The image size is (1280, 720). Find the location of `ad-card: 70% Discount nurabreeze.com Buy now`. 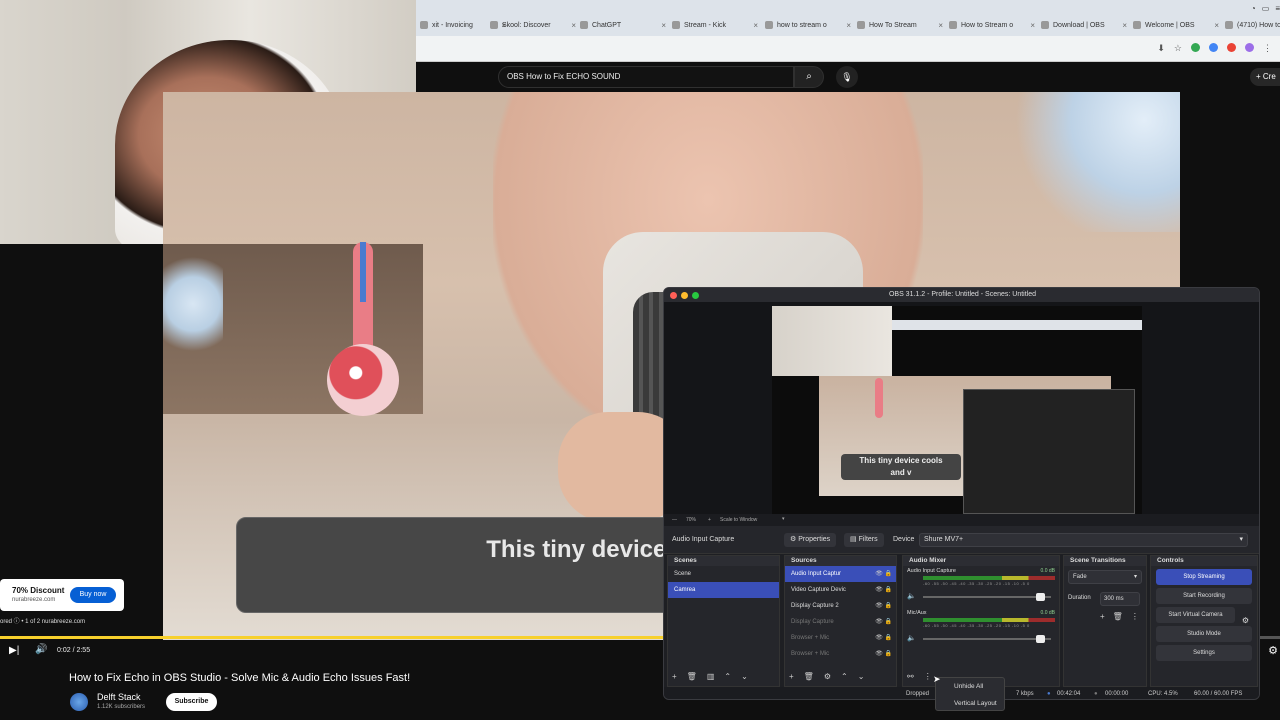

ad-card: 70% Discount nurabreeze.com Buy now is located at coordinates (62, 595).